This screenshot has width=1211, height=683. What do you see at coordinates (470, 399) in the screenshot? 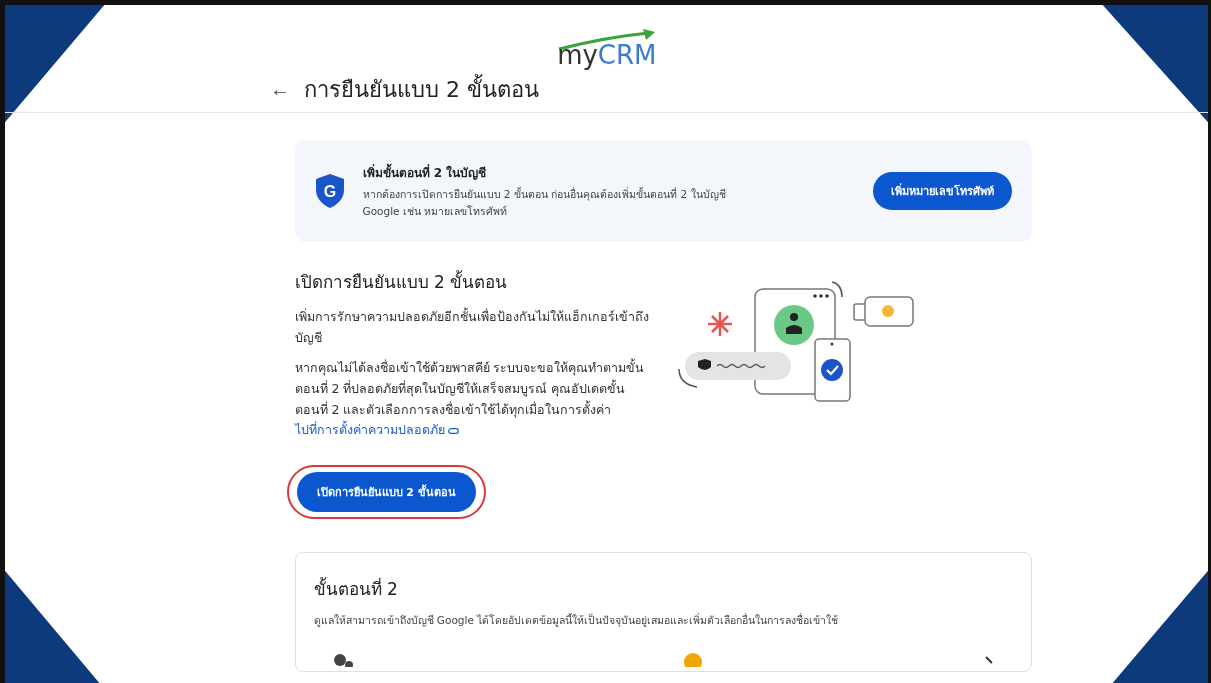
I see `description-text: หากคุณไม่ได้ลงชื่อเข้าใช้ด้วยพาสคีย์ ระบบจะขอให้คุณทำตามขั้นตอนที่ 2 ที่ปลอดภัยที่สุดในบัญชีให้เสร็จสมบูรณ์ คุณอัปเดตขั้นตอนที่ 2 และตัวเลือกการลงชื่อเข้าใช้ได้ทุกเมื่อในการตั้งค่า ไปที่การตั้งค่าความปลอดภัย` at bounding box center [470, 399].